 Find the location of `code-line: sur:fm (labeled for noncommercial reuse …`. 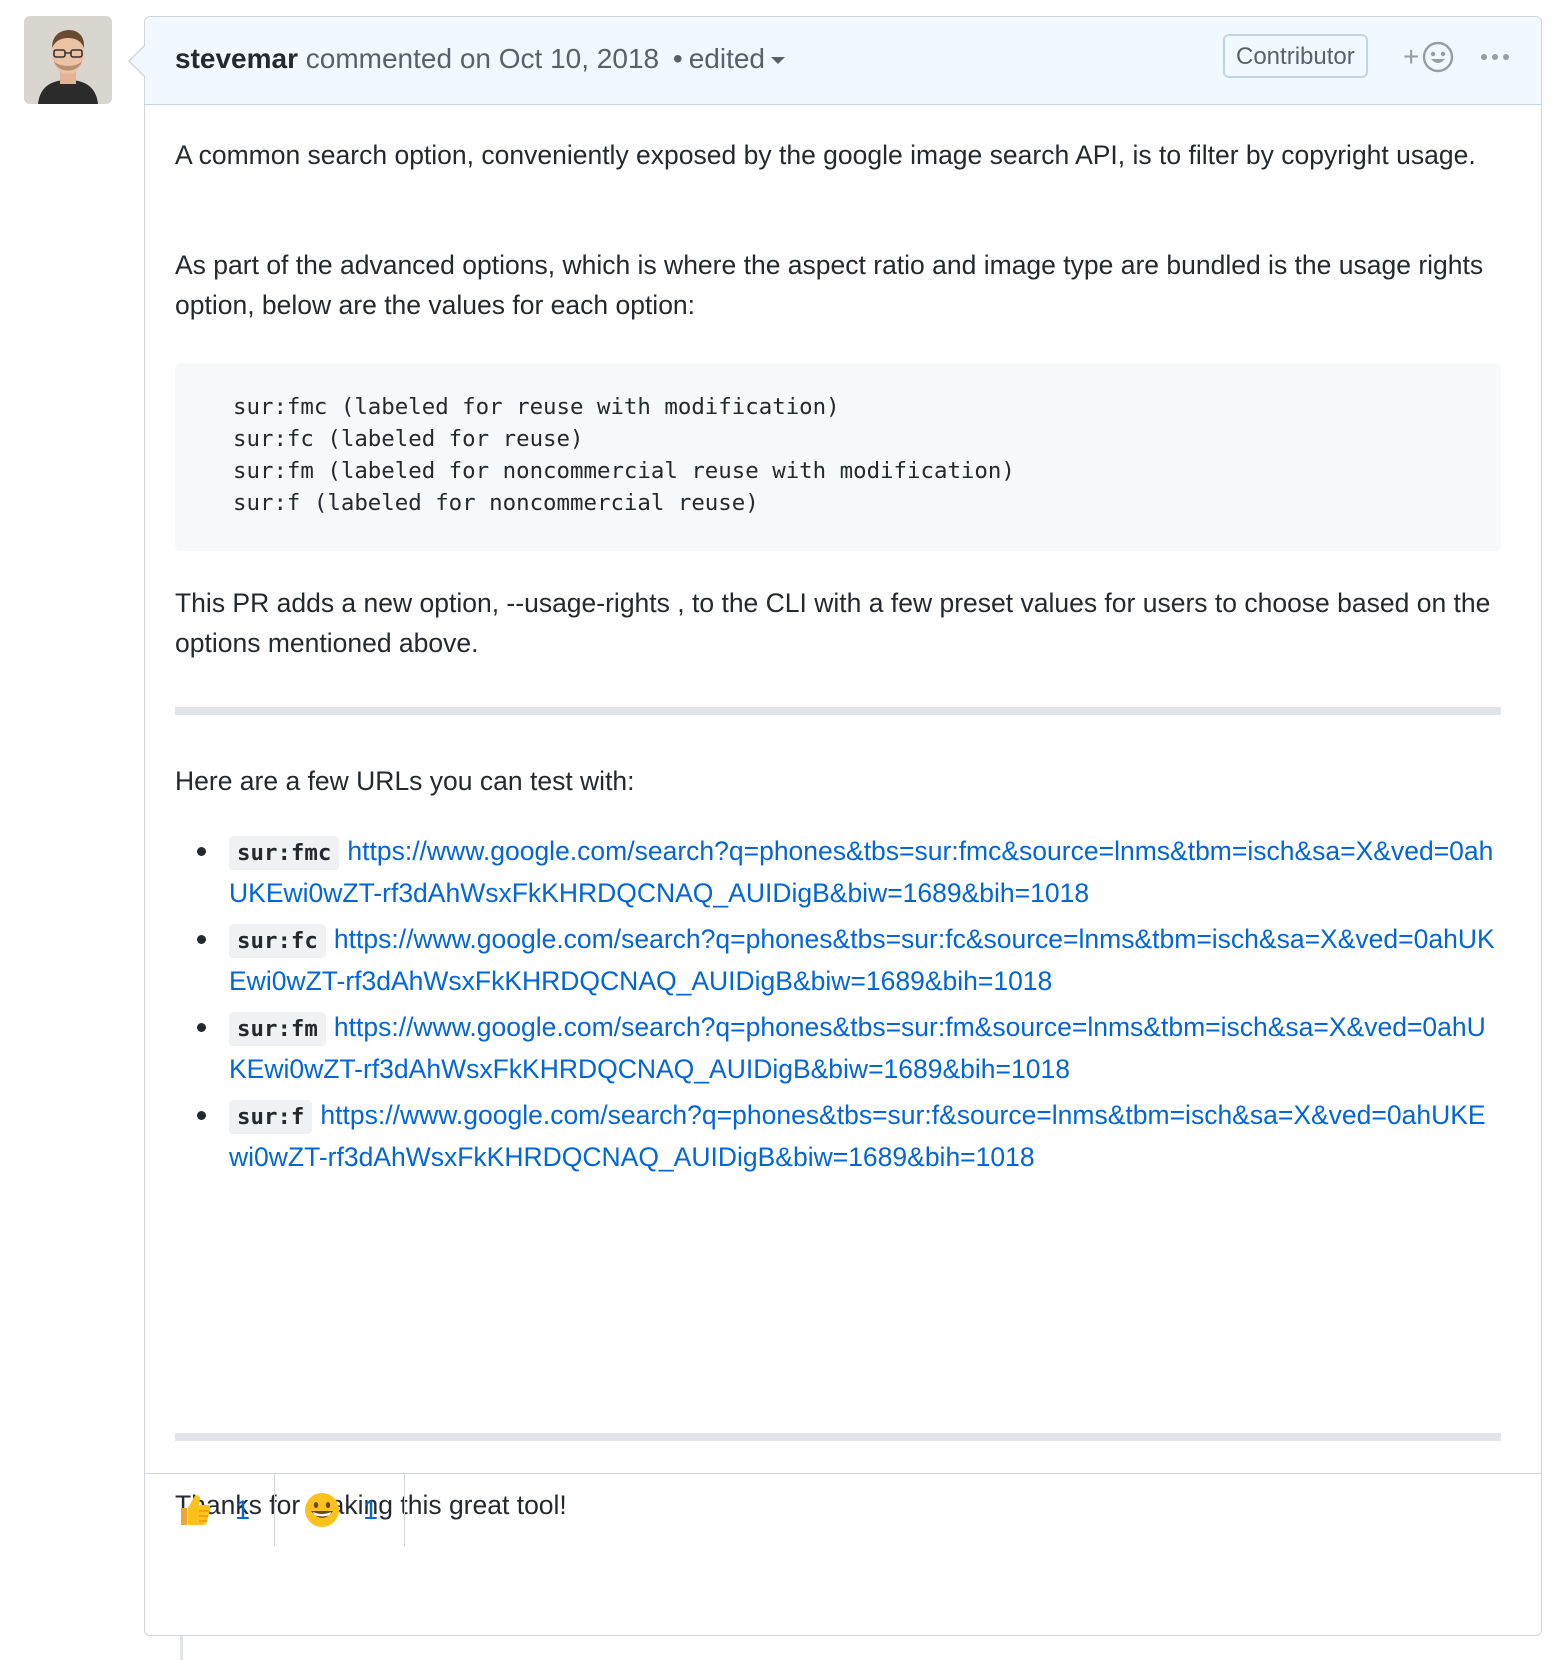

code-line: sur:fm (labeled for noncommercial reuse … is located at coordinates (624, 471).